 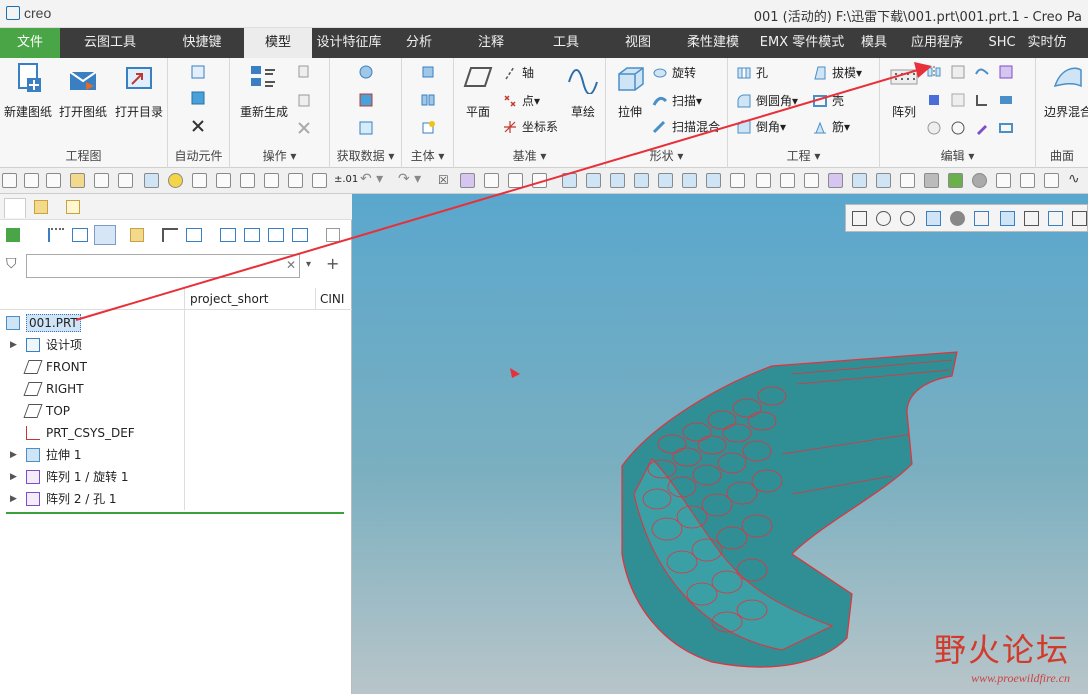 I want to click on tree-search-input, so click(x=163, y=266).